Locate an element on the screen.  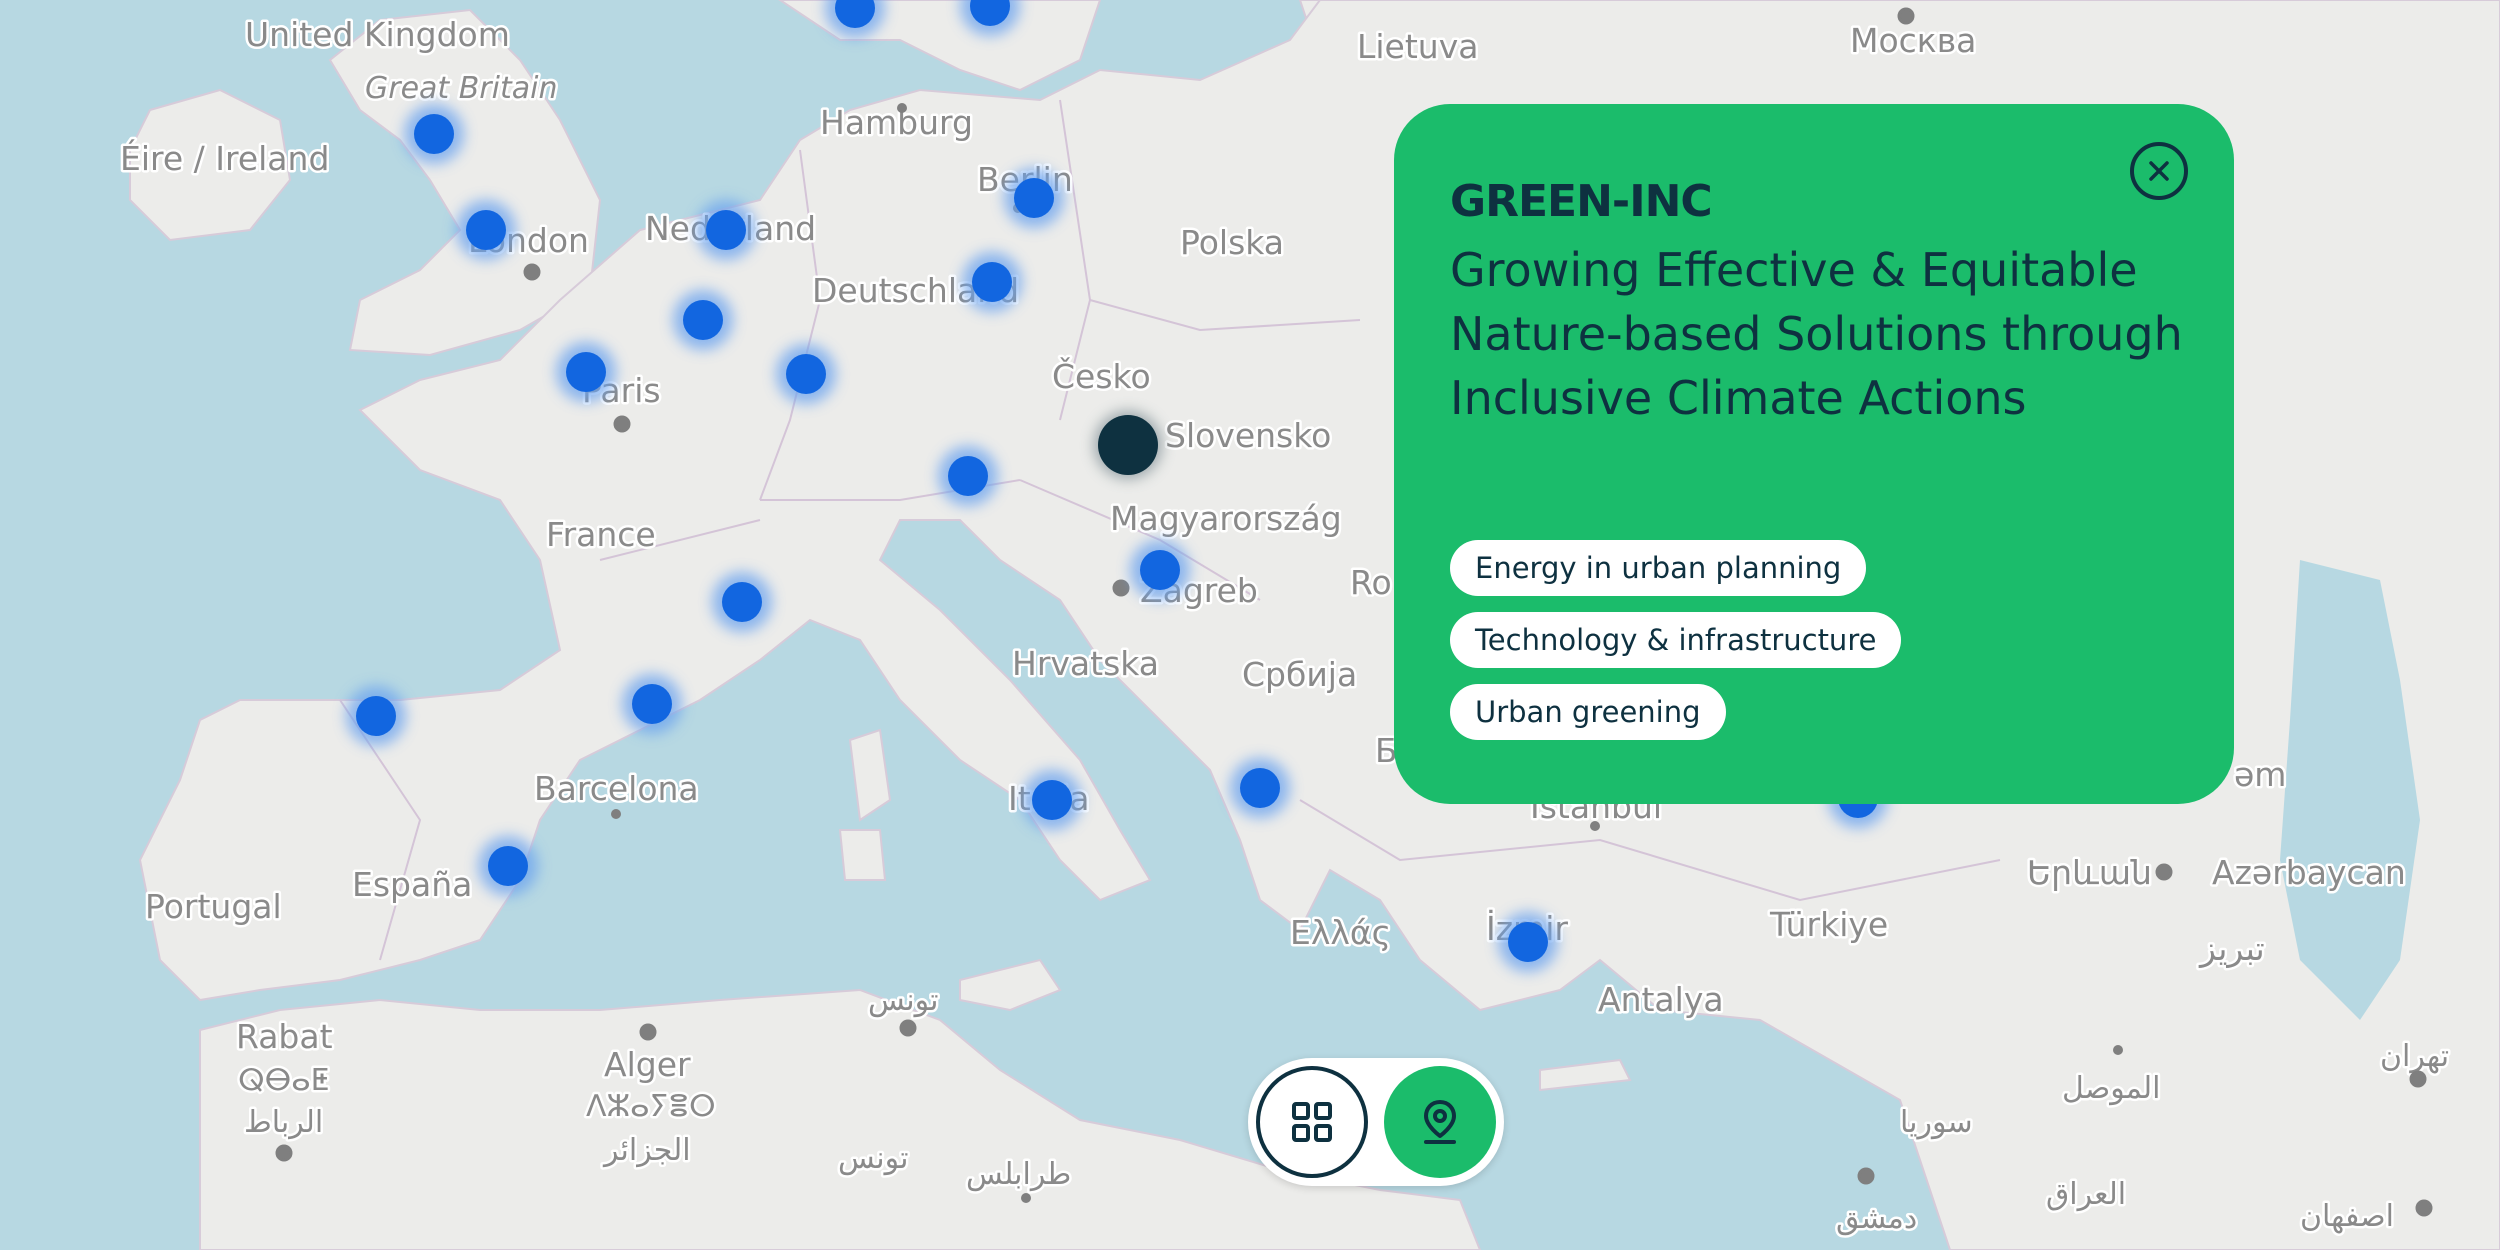
map-view-button is located at coordinates (1440, 1122).